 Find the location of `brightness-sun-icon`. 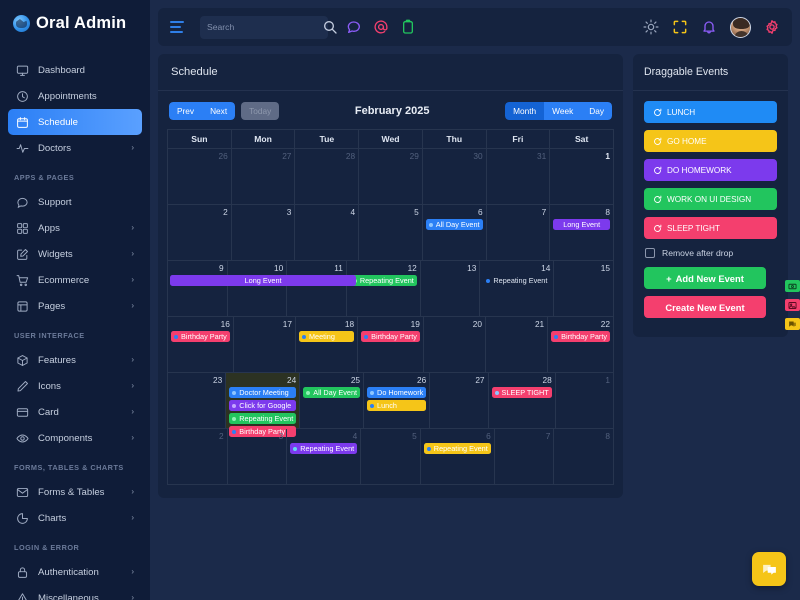

brightness-sun-icon is located at coordinates (651, 27).